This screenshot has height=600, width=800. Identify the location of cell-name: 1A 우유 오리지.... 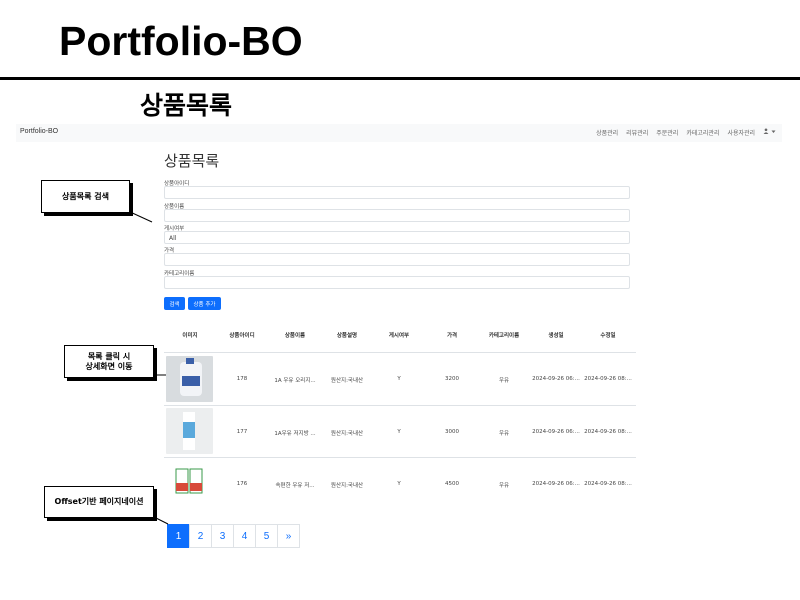
(295, 381).